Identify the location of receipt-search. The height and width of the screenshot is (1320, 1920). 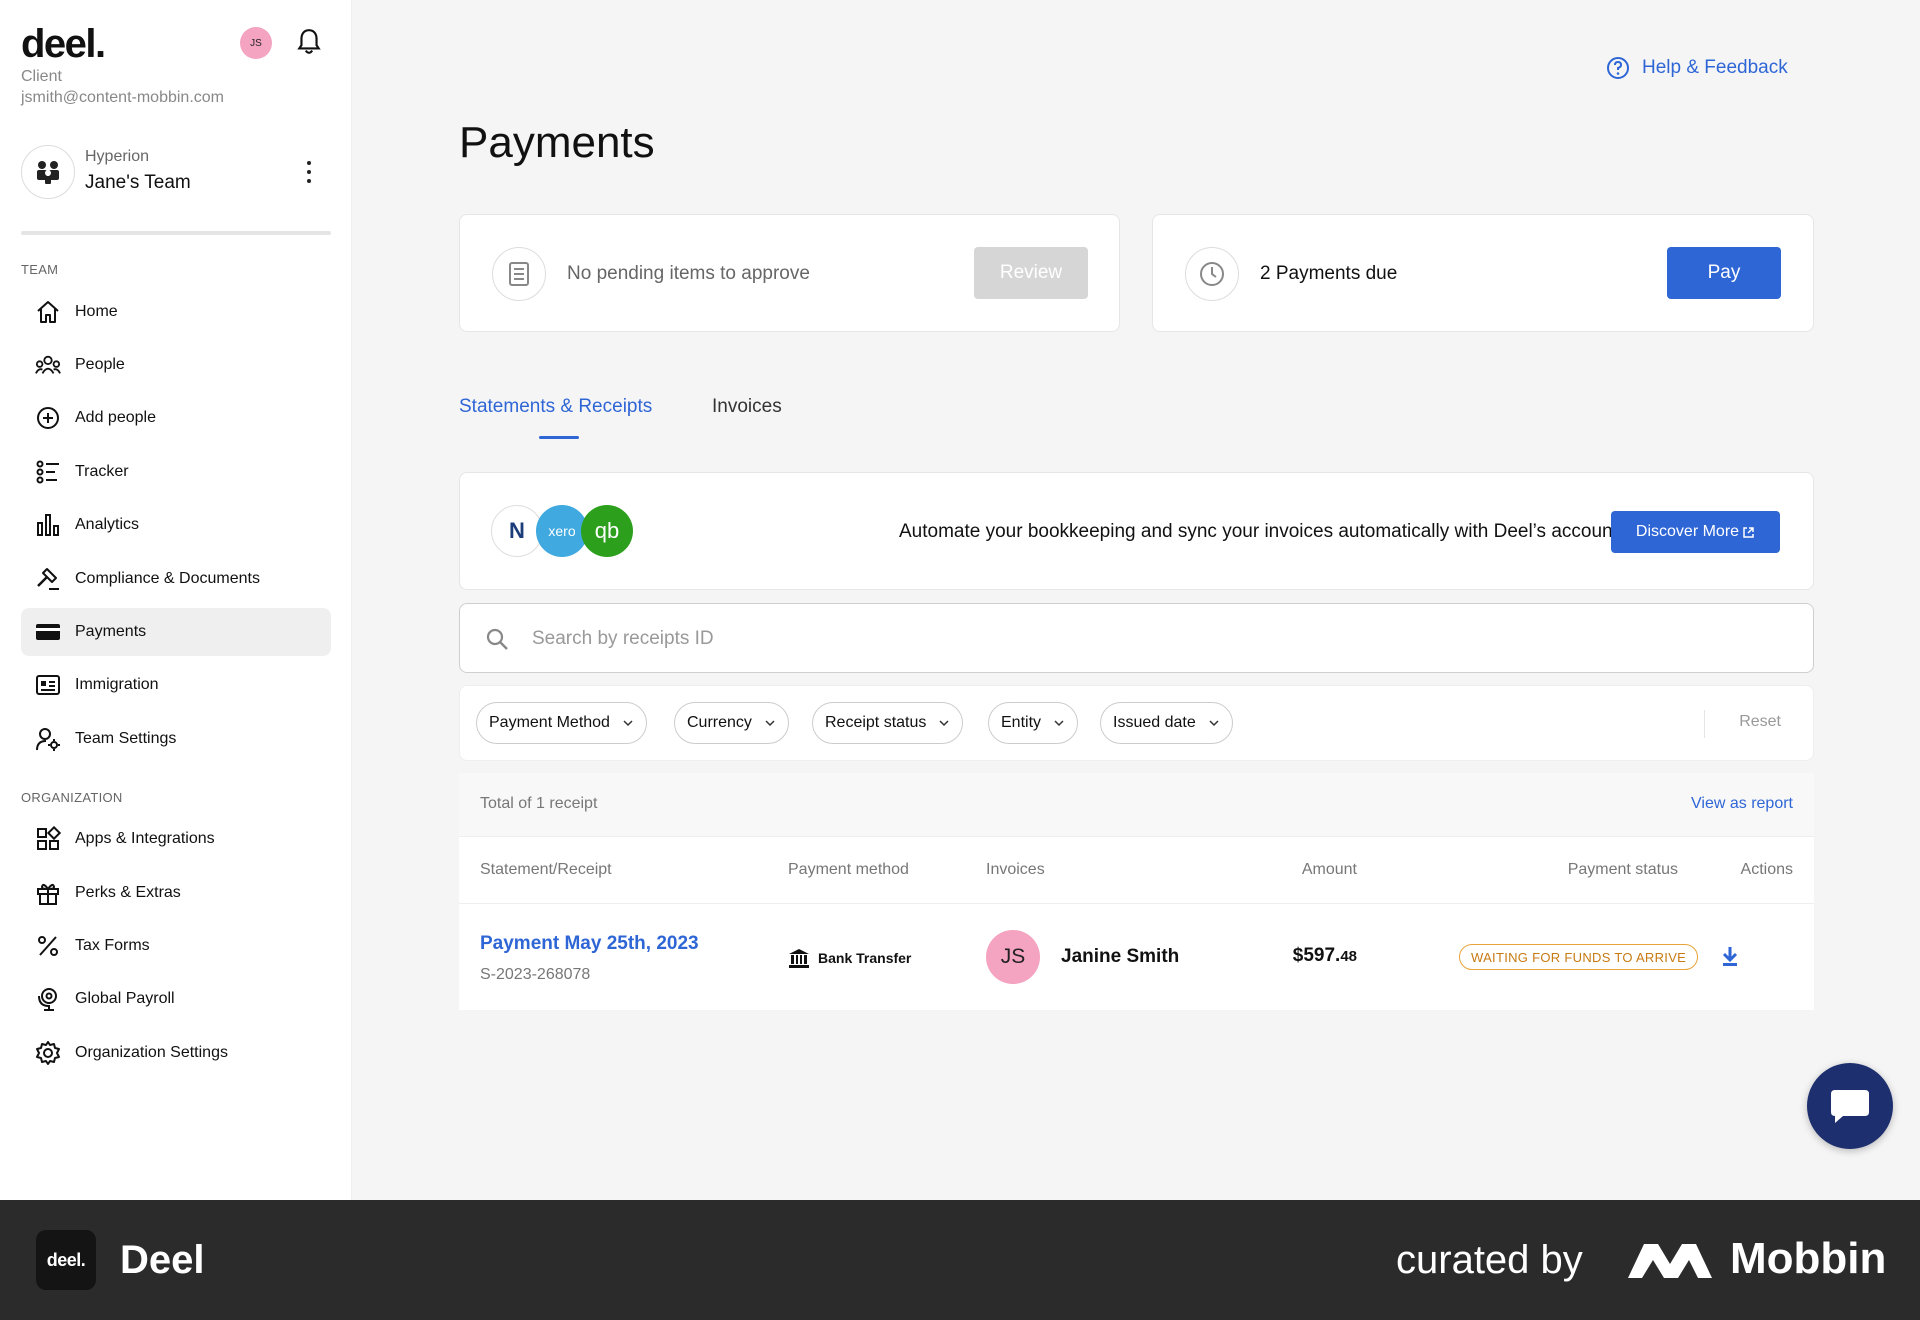
(1136, 638).